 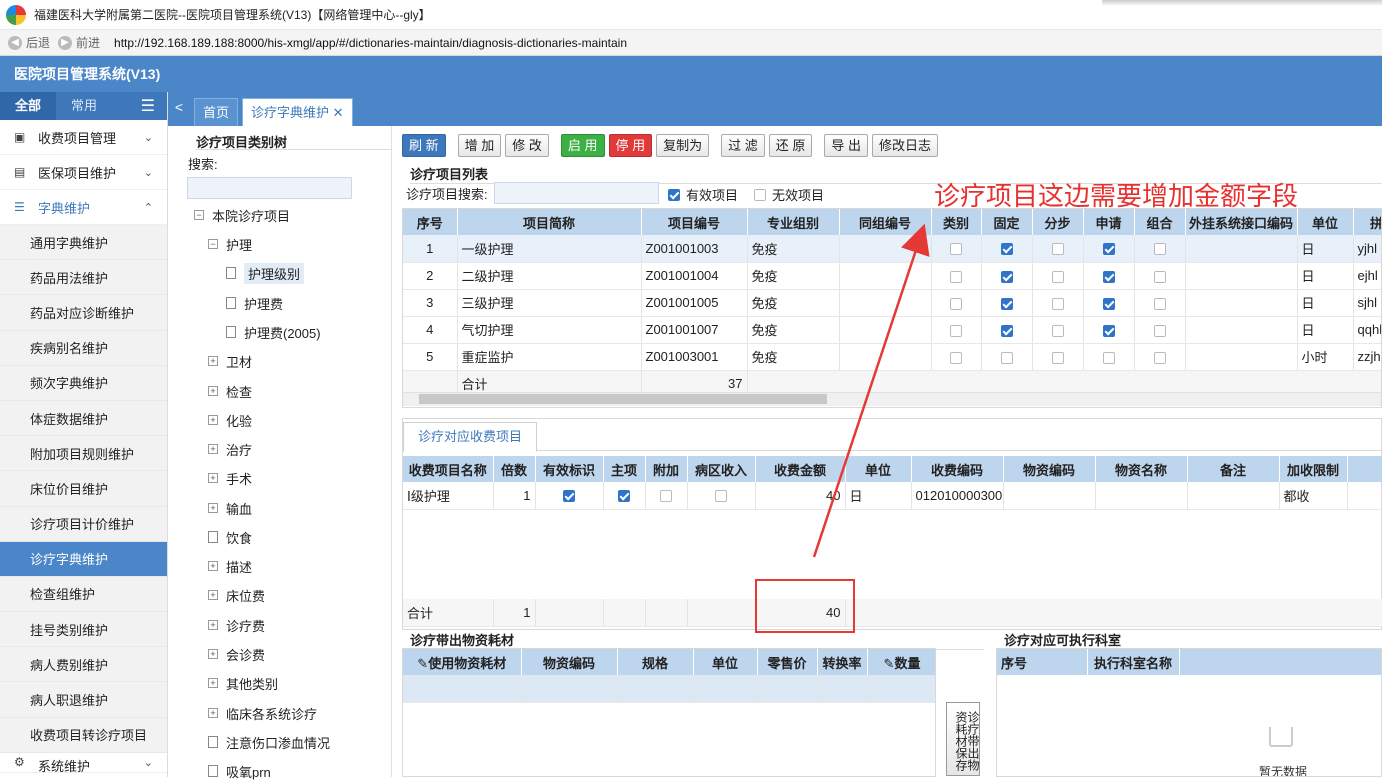 I want to click on sidebar-tab-common: 常用, so click(x=84, y=106).